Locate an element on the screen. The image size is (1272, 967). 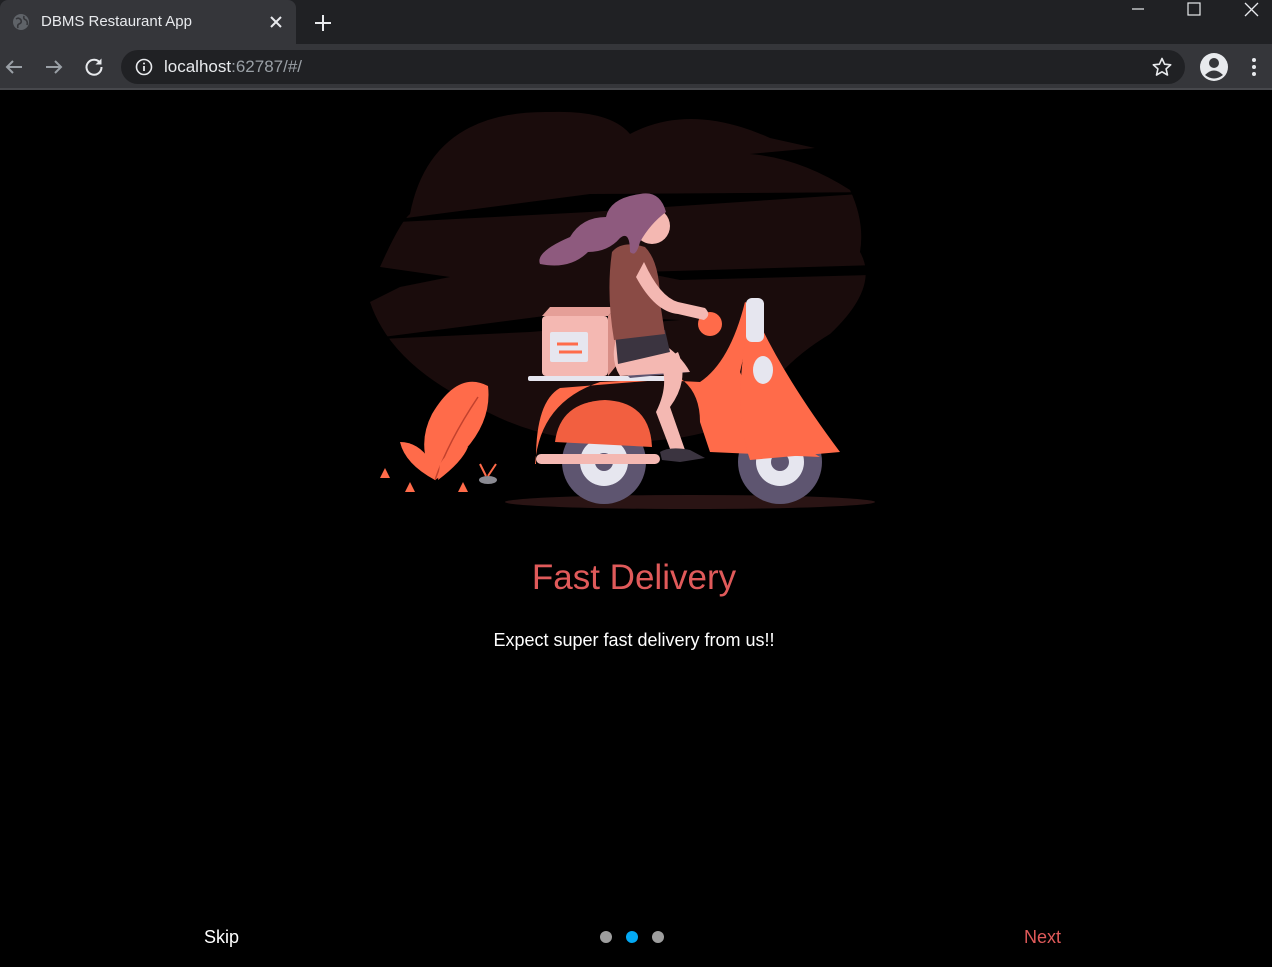
url-text: localhost:62787/#/ is located at coordinates (233, 67).